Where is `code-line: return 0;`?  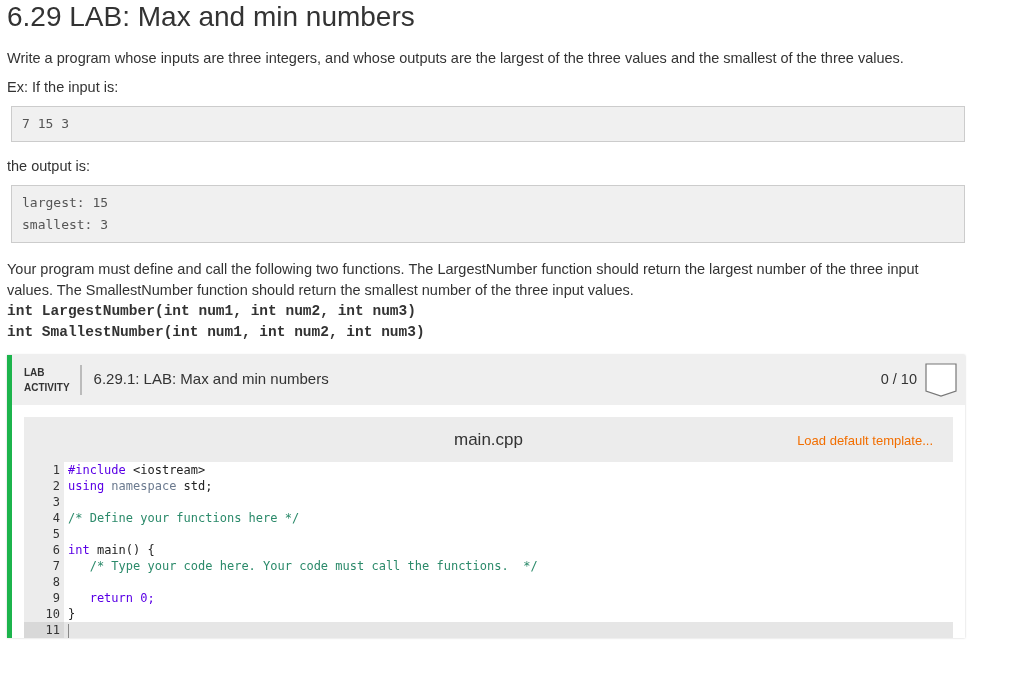 code-line: return 0; is located at coordinates (508, 598).